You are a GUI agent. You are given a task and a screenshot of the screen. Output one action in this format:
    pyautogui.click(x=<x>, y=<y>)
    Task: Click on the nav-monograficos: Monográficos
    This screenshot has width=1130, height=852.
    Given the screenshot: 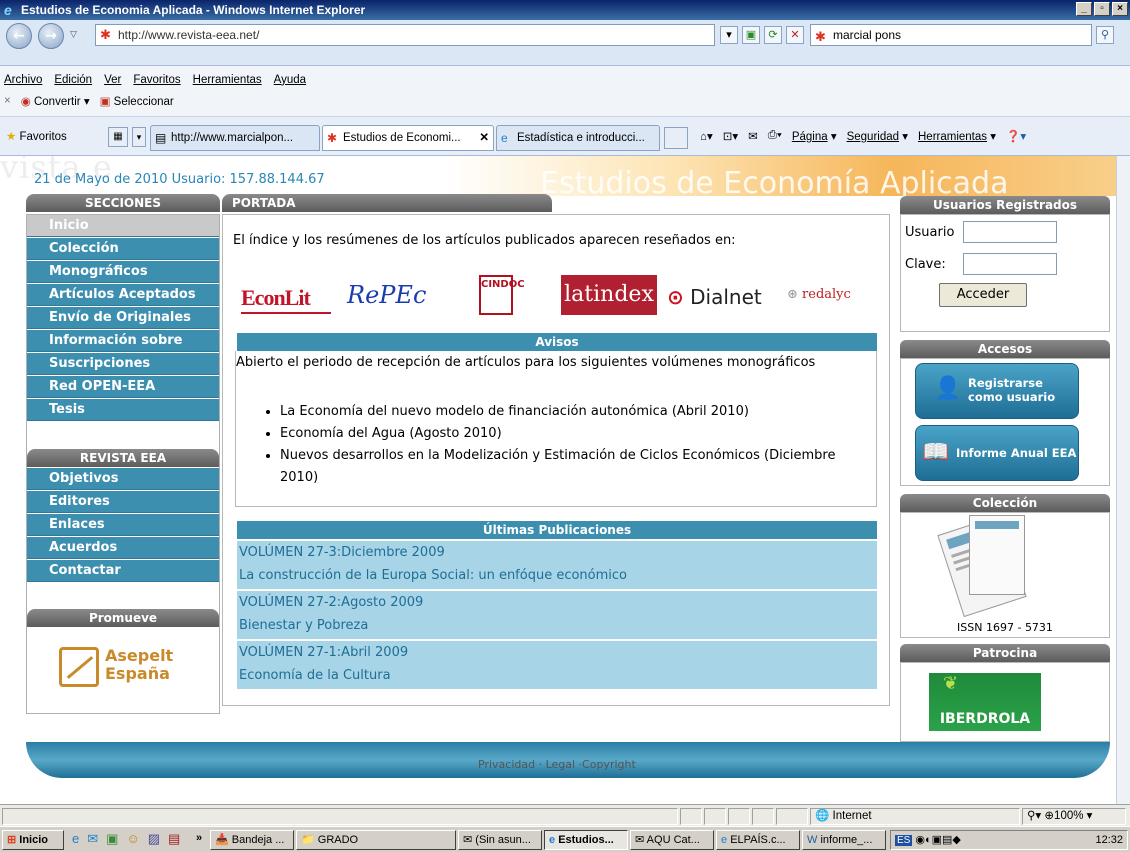 What is the action you would take?
    pyautogui.click(x=123, y=272)
    